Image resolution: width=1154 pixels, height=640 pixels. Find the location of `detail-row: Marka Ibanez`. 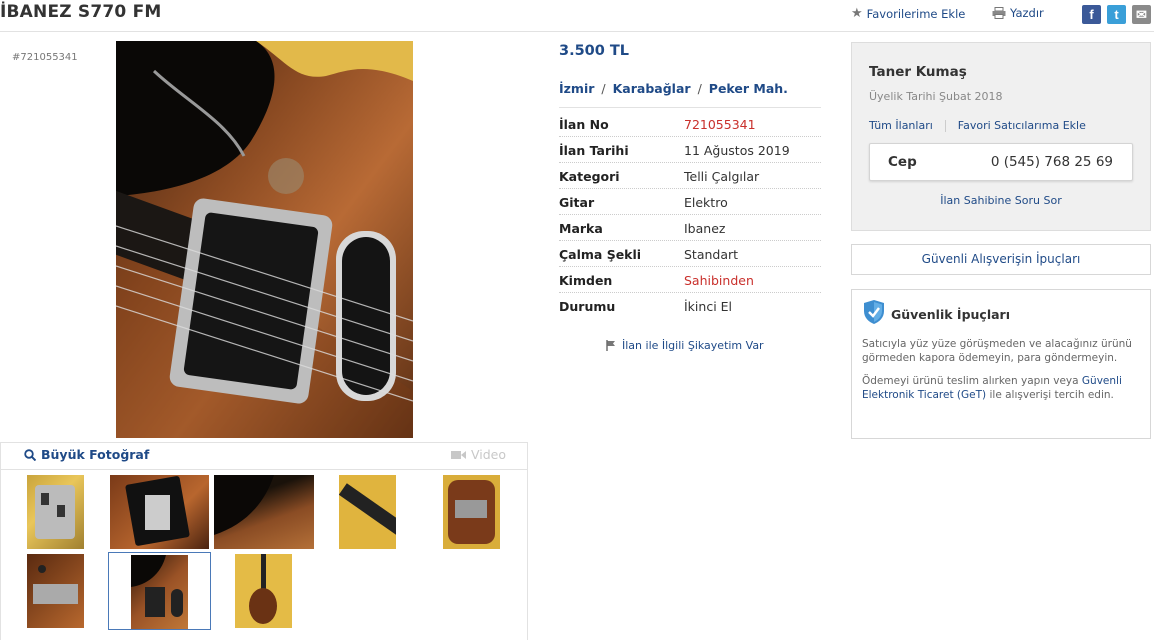

detail-row: Marka Ibanez is located at coordinates (690, 228).